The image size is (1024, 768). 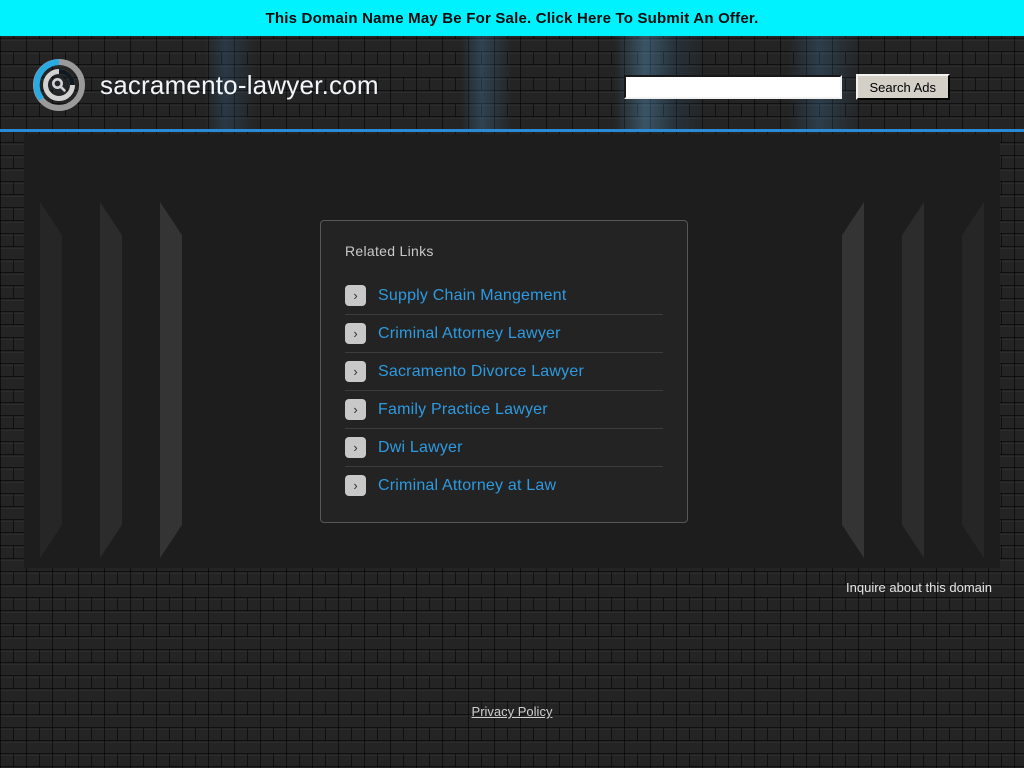 What do you see at coordinates (467, 485) in the screenshot?
I see `related-link-label: Criminal Attorney at Law` at bounding box center [467, 485].